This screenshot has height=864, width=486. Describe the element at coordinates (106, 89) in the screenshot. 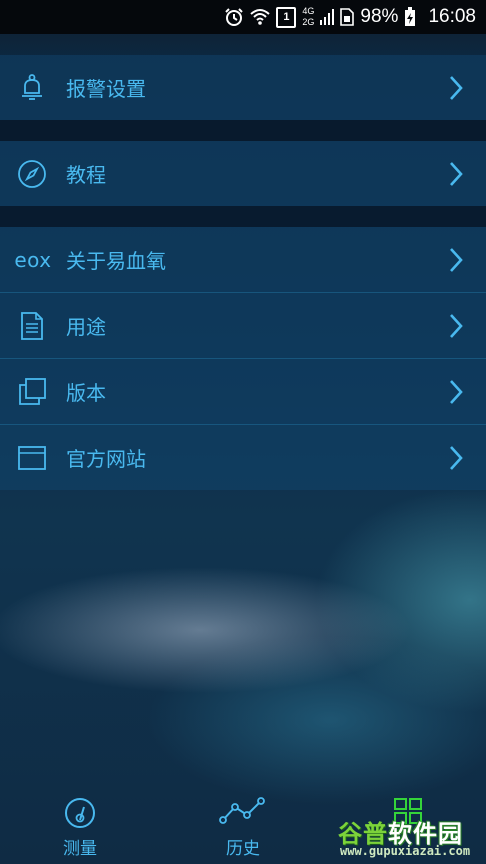

I see `menu-item-label: 报警设置` at that location.